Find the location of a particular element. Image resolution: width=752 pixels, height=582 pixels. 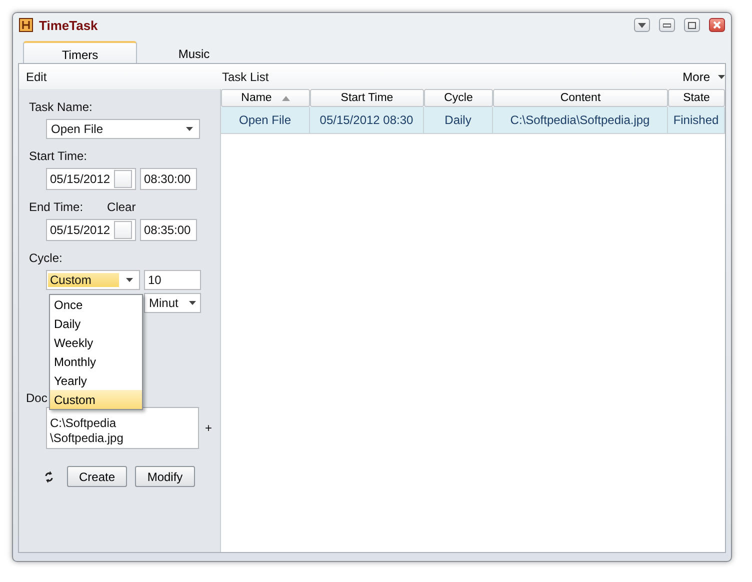

interval-field: 10 is located at coordinates (172, 280).